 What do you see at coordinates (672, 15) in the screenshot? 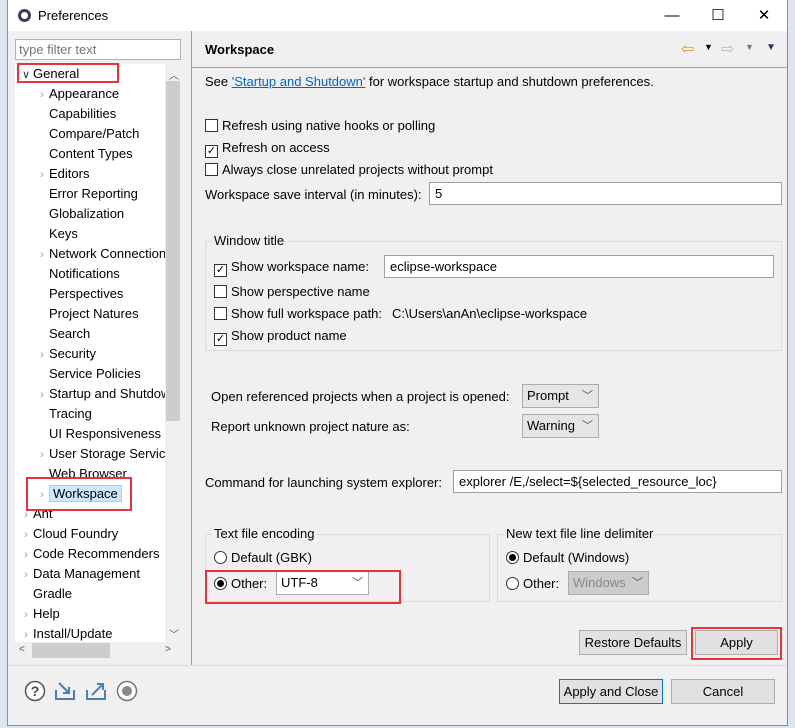
I see `minimize-button: —` at bounding box center [672, 15].